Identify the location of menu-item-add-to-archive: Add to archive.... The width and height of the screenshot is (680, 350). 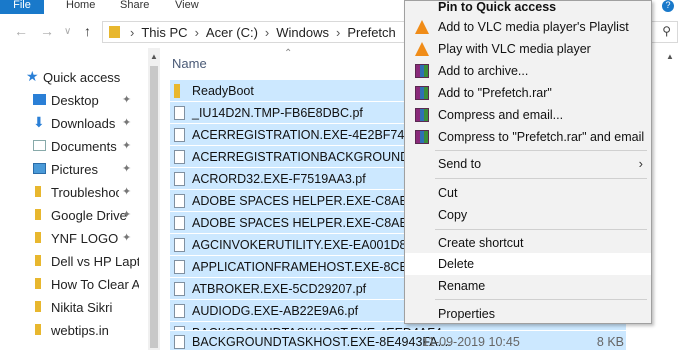
(528, 71).